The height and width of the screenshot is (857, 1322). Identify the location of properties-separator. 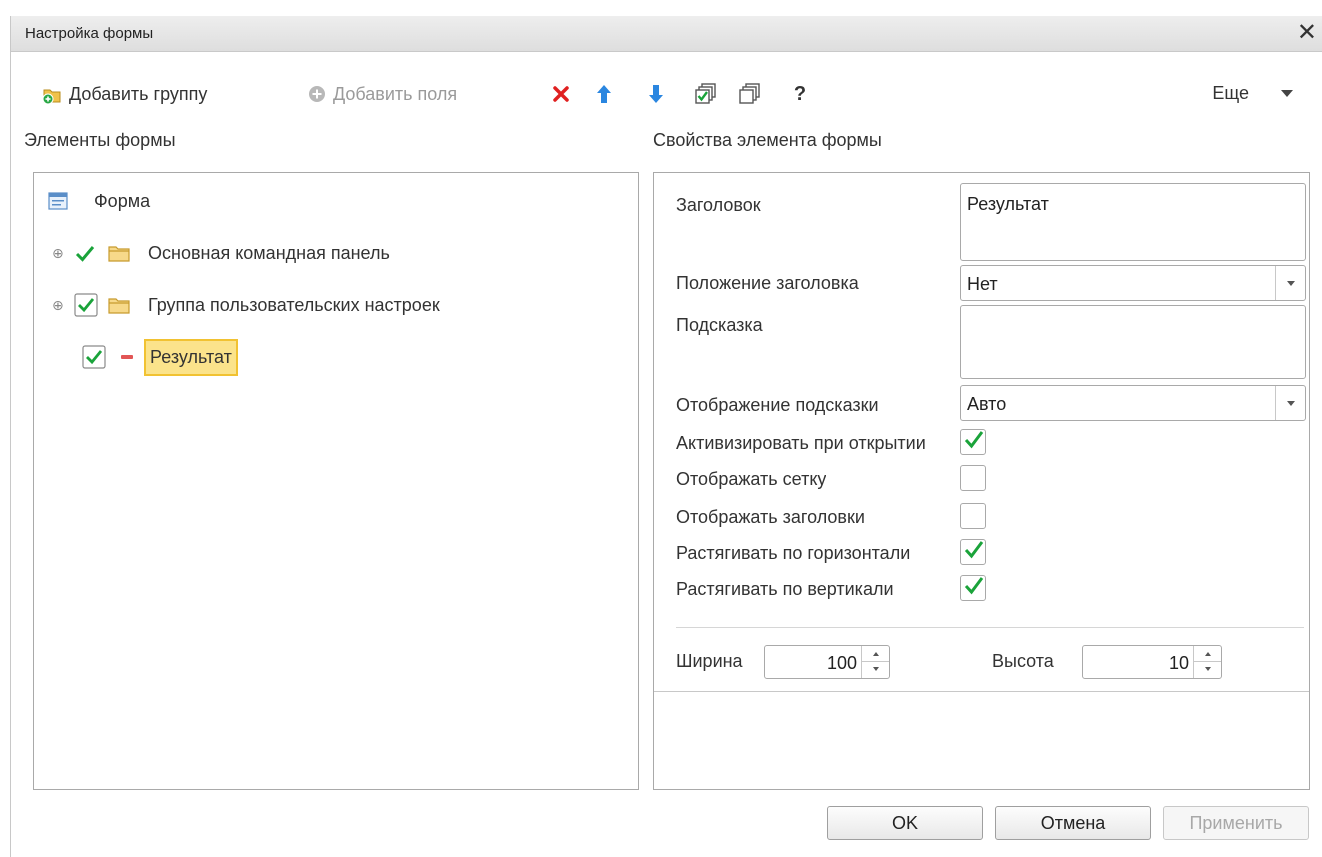
(990, 627).